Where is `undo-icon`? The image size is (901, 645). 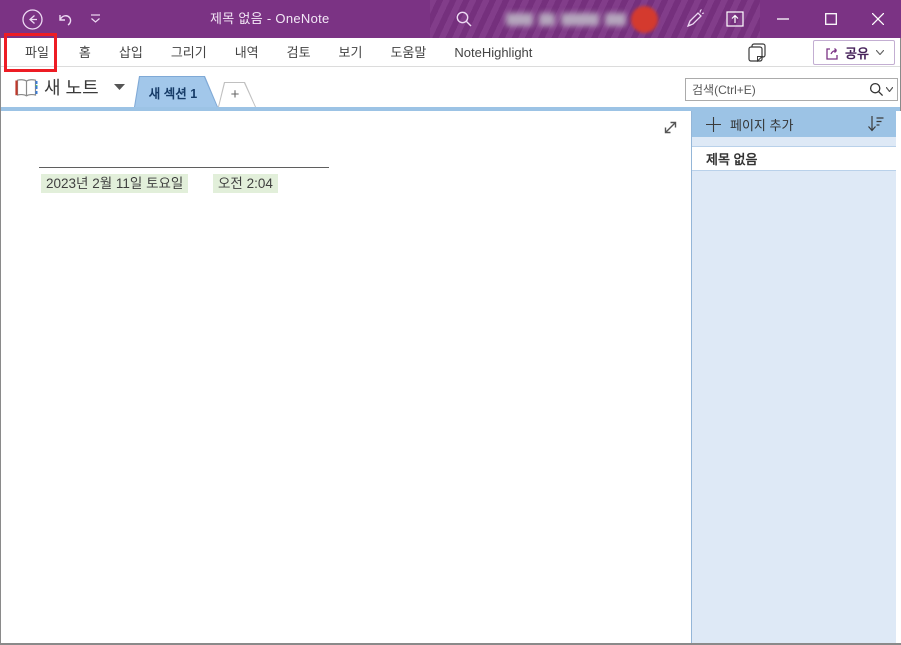
undo-icon is located at coordinates (65, 19).